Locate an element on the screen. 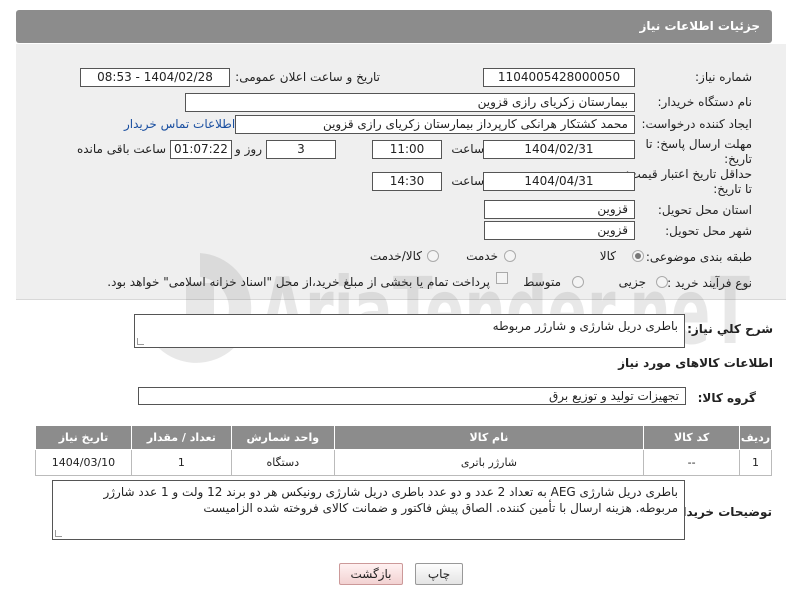 This screenshot has width=788, height=598. goods-group-field: تجهیزات تولید و توزیع برق is located at coordinates (412, 396).